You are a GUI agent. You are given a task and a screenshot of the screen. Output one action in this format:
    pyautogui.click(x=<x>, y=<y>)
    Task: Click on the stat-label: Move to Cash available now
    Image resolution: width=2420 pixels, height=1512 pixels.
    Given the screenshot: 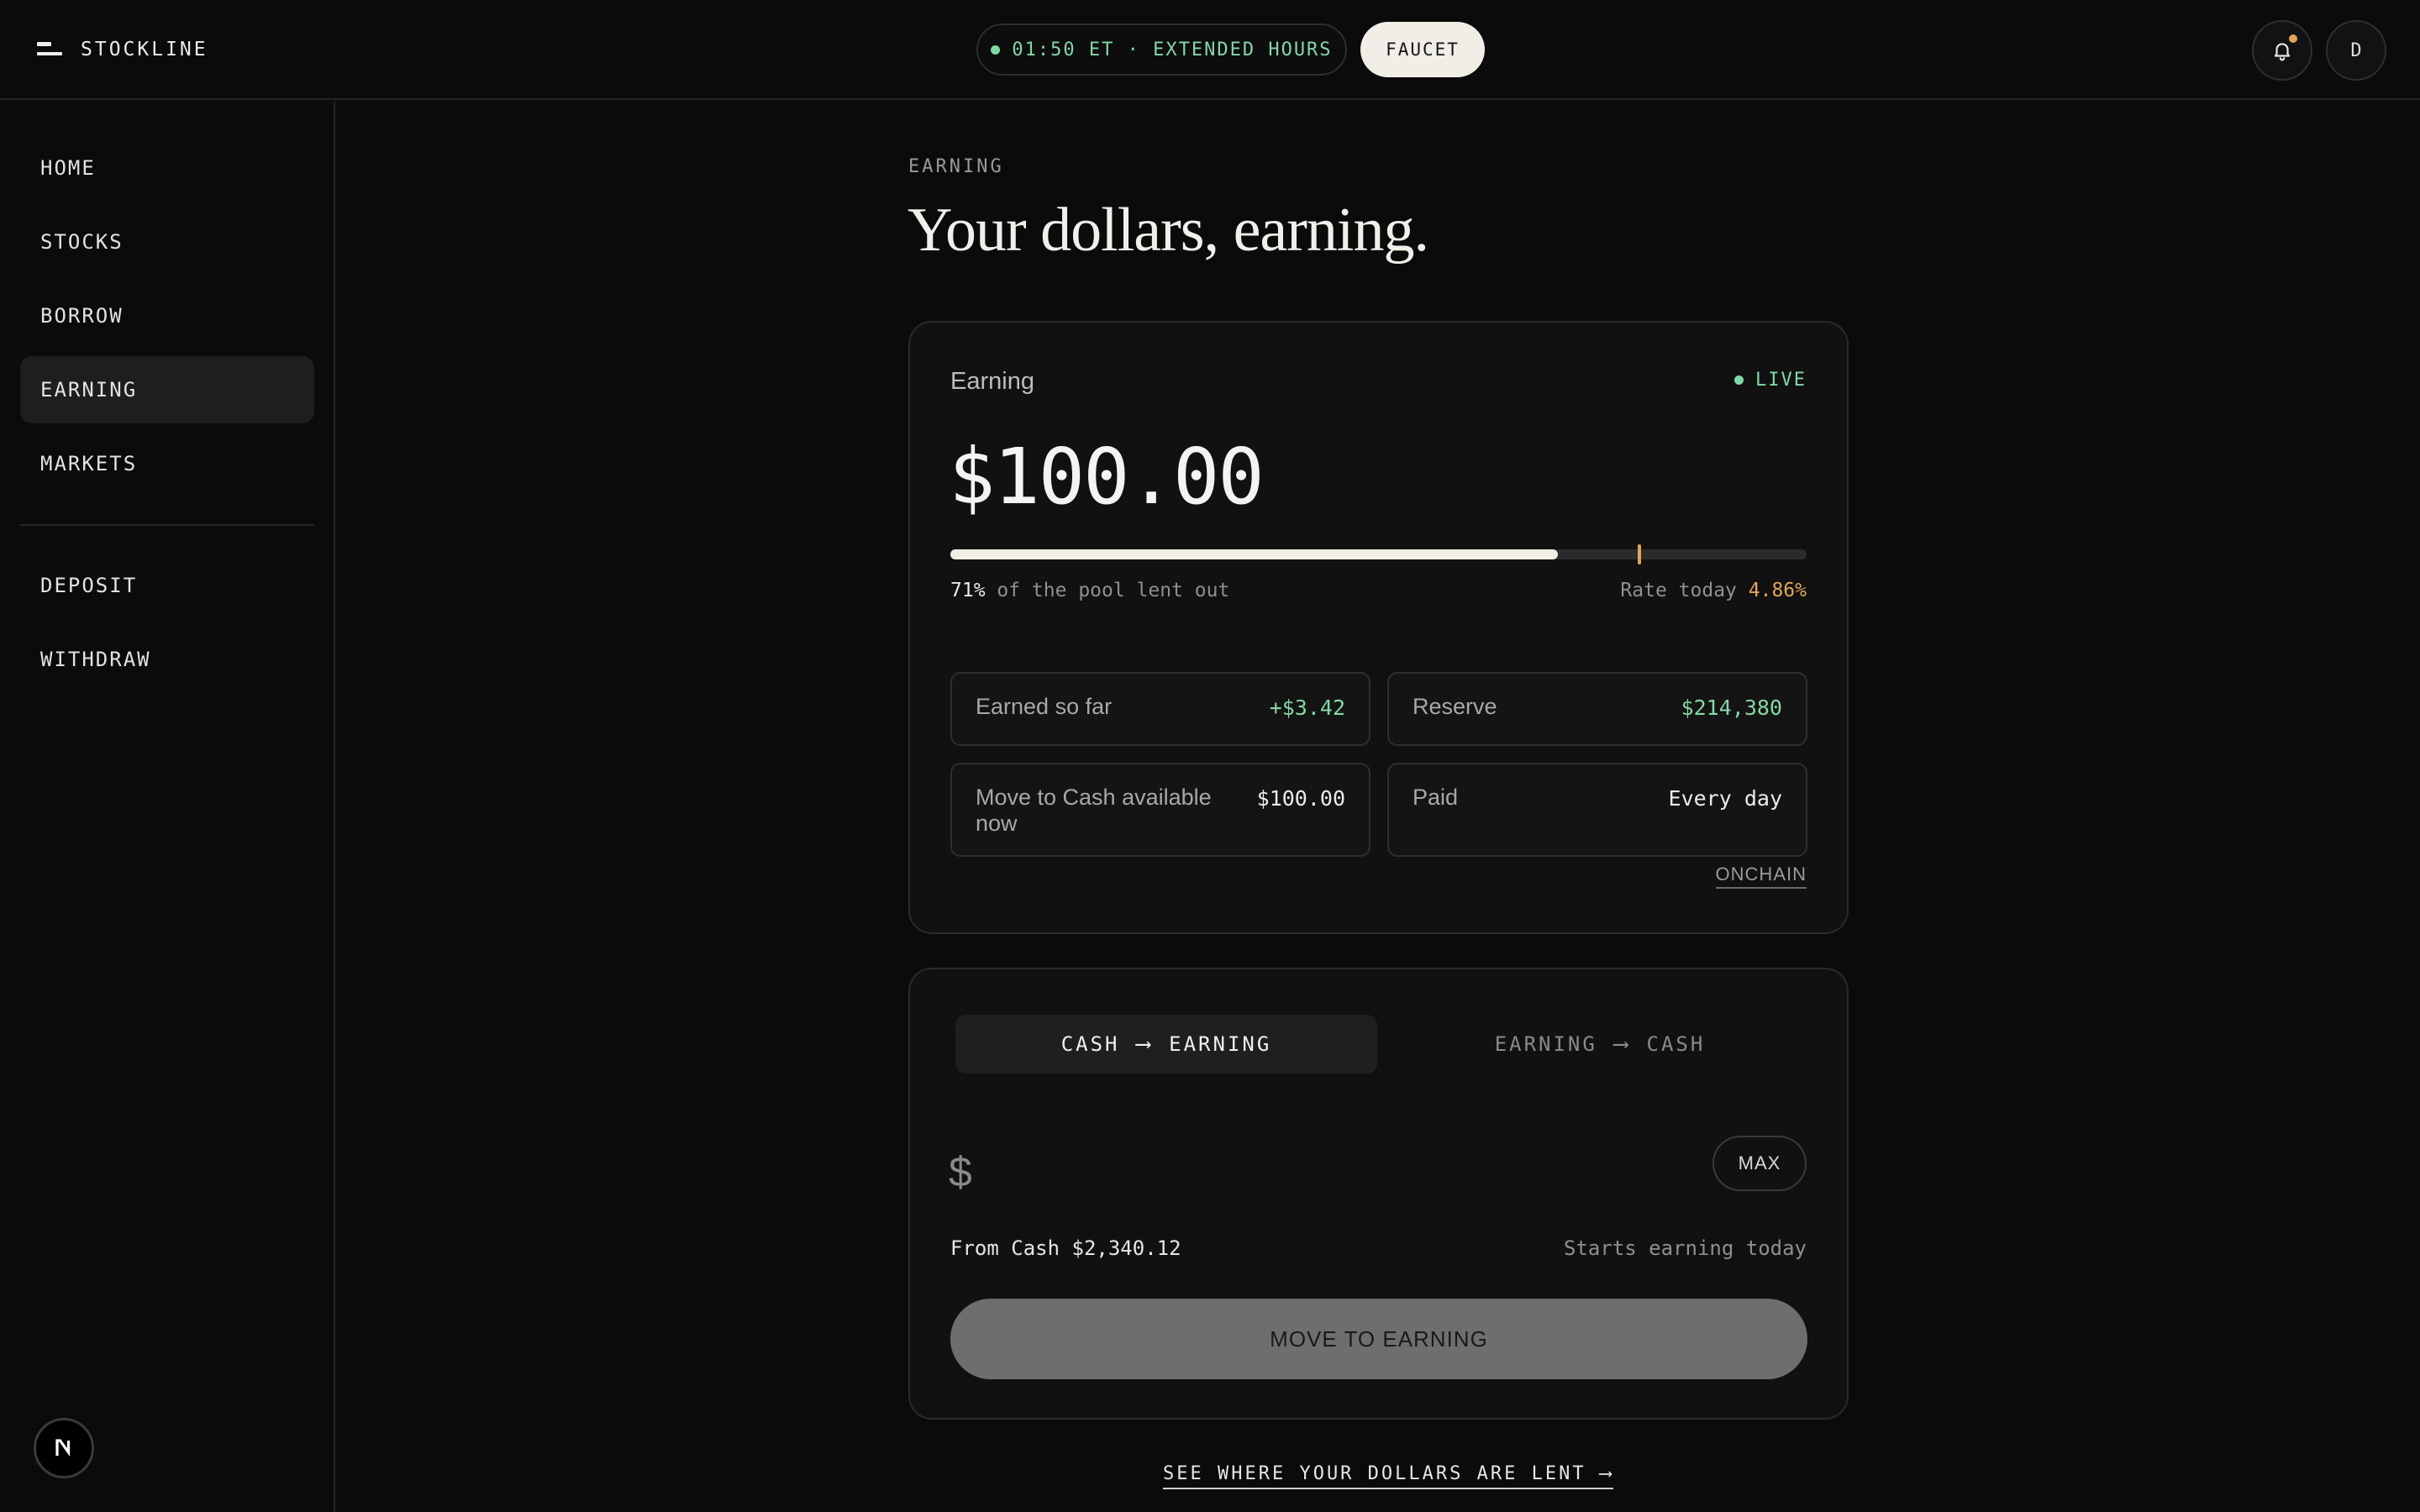 What is the action you would take?
    pyautogui.click(x=1094, y=810)
    